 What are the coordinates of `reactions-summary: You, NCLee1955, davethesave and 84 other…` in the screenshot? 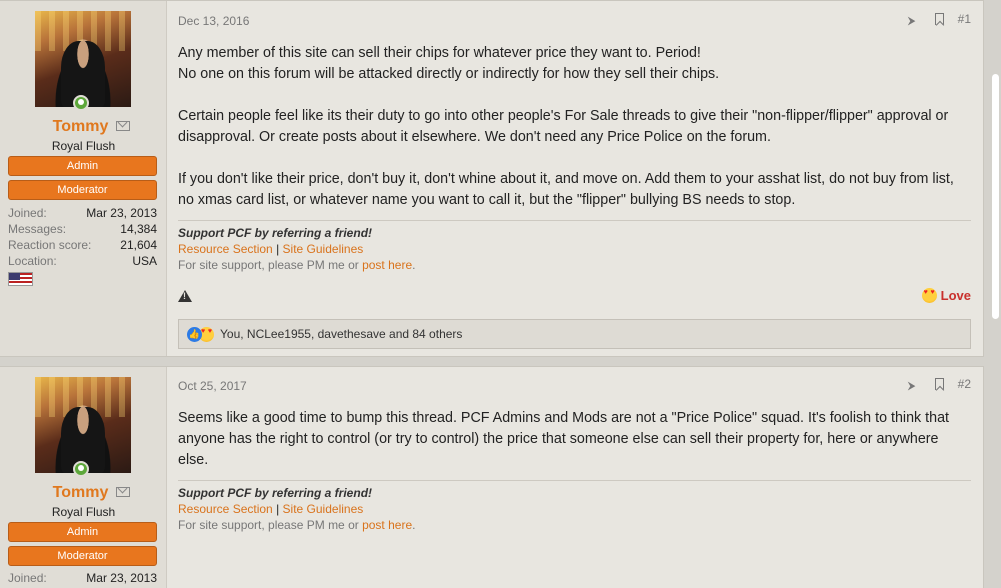 It's located at (341, 334).